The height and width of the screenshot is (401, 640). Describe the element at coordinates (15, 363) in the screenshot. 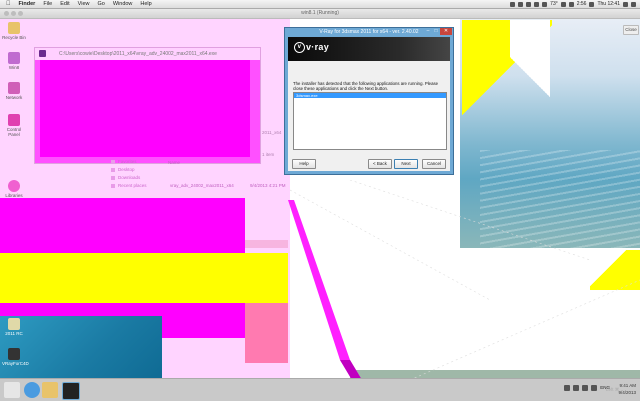

I see `desktop-icon-label: VRayForC4D` at that location.